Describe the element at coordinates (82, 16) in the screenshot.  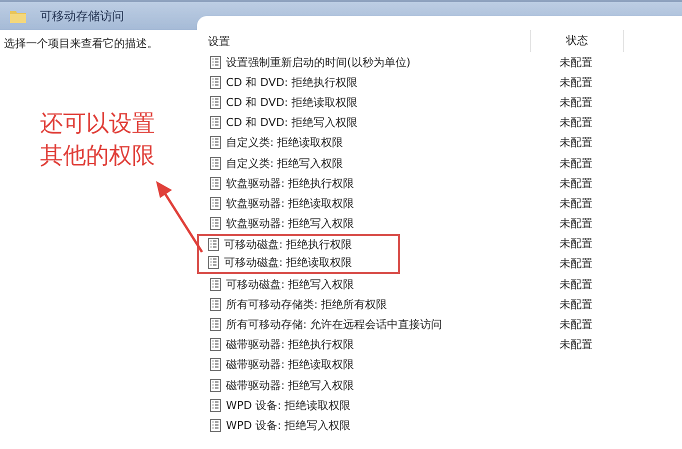
I see `window-title: 可移动存储访问` at that location.